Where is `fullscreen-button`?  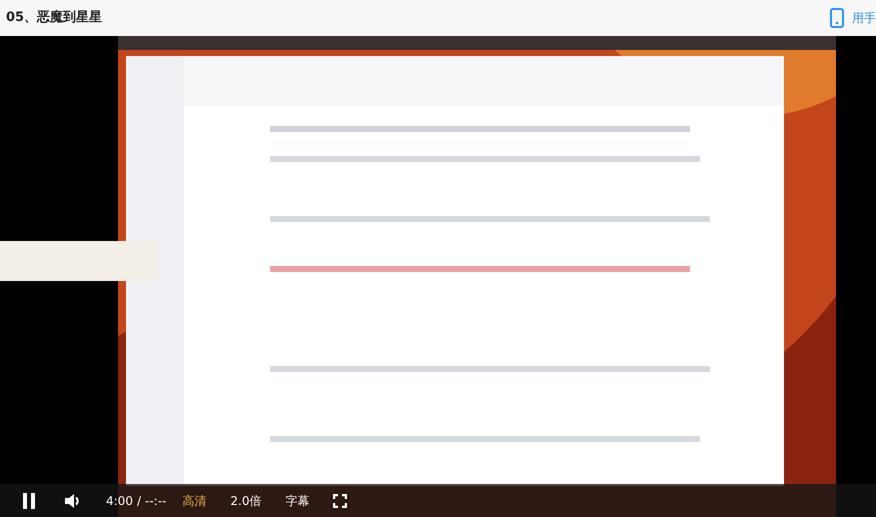
fullscreen-button is located at coordinates (340, 501).